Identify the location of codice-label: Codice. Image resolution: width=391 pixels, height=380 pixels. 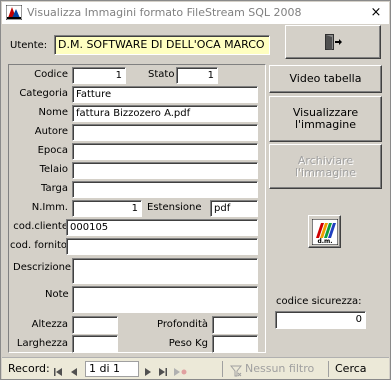
(51, 74).